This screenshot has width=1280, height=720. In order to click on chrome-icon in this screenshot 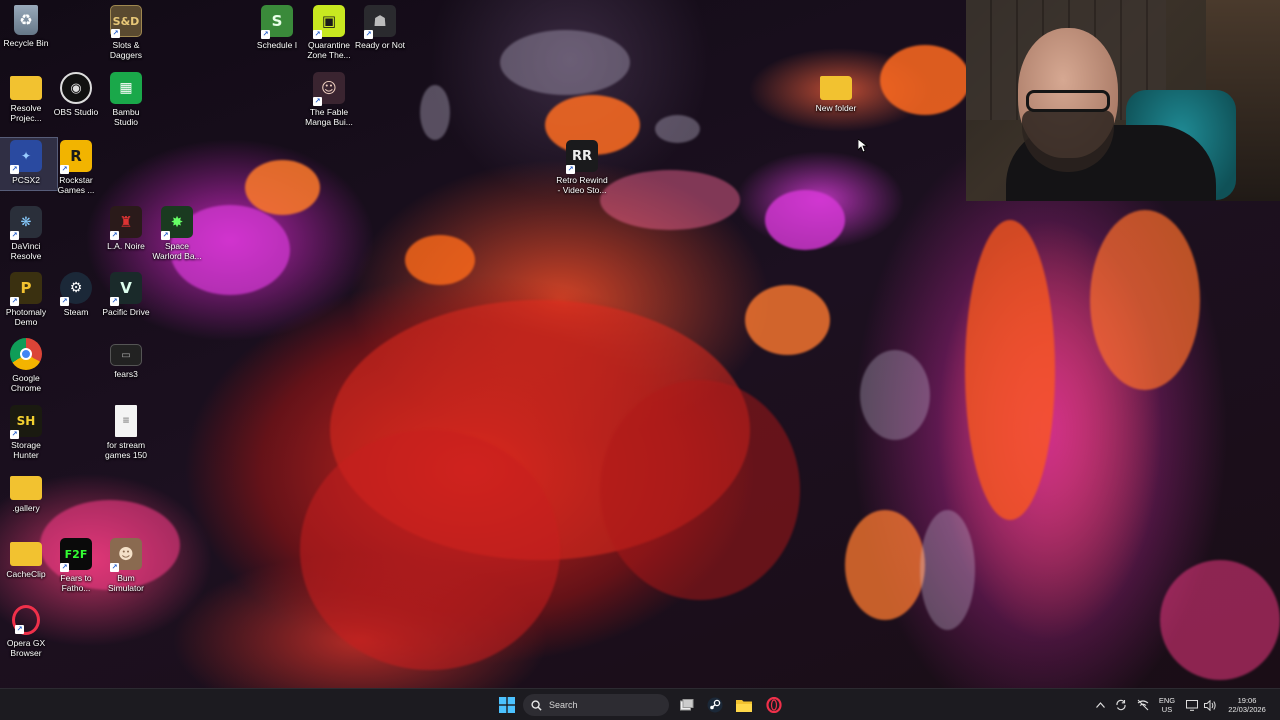, I will do `click(26, 354)`.